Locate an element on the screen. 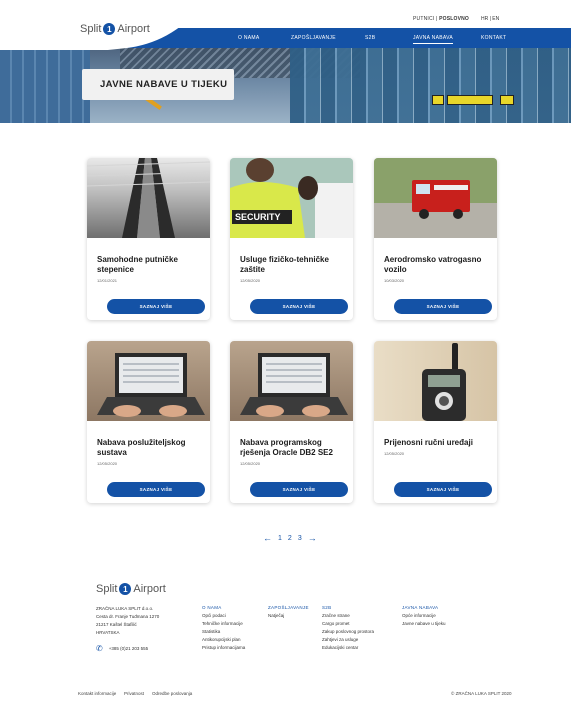  hero-title-box: JAVNE NABAVE U TIJEKU is located at coordinates (158, 84).